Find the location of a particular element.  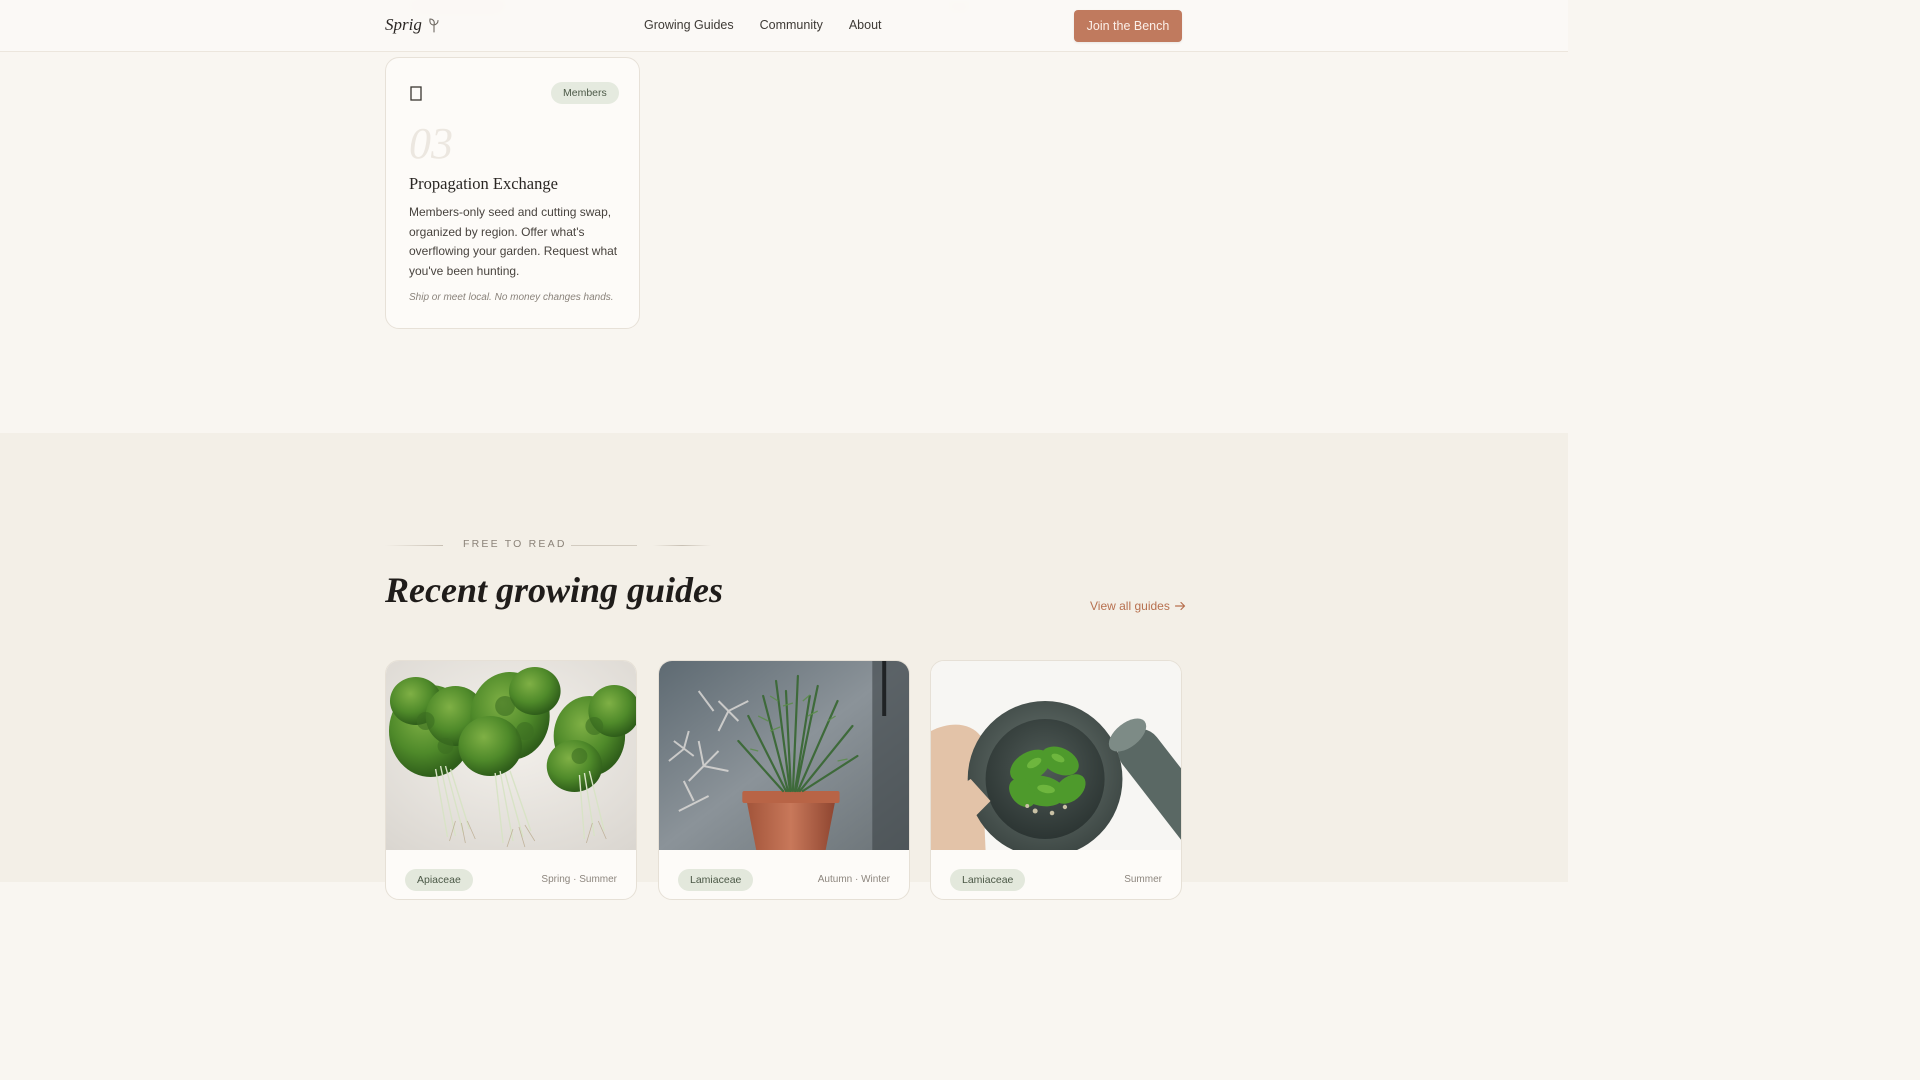

card-number: 03 is located at coordinates (431, 143).